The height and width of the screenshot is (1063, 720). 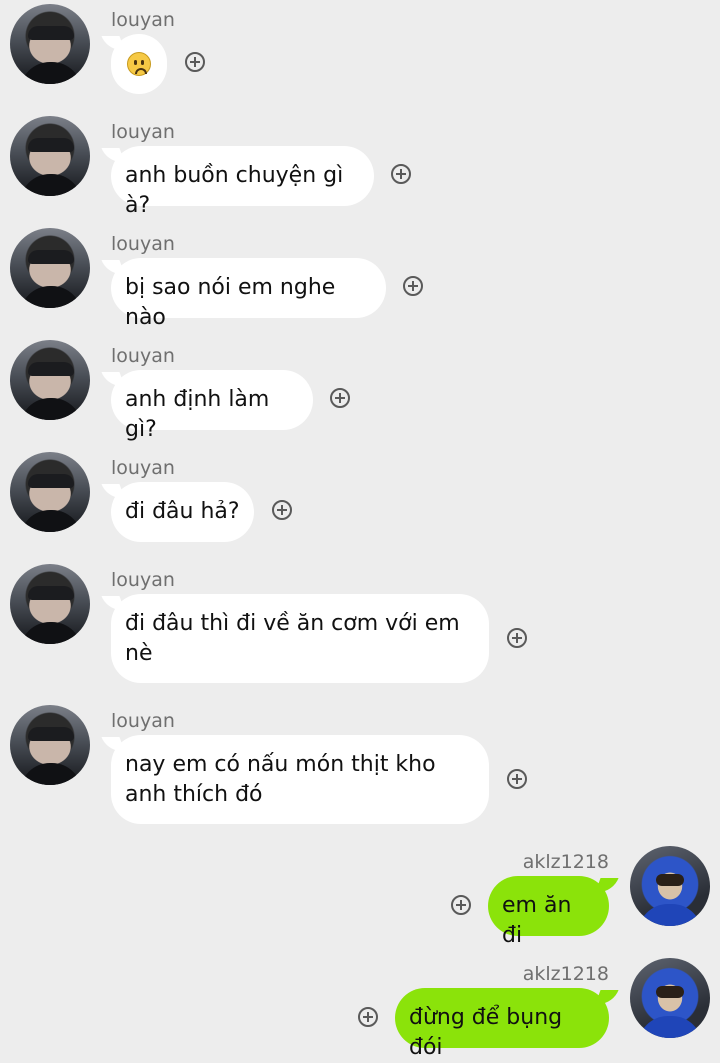 What do you see at coordinates (548, 912) in the screenshot?
I see `message-bubble: em ăn đi` at bounding box center [548, 912].